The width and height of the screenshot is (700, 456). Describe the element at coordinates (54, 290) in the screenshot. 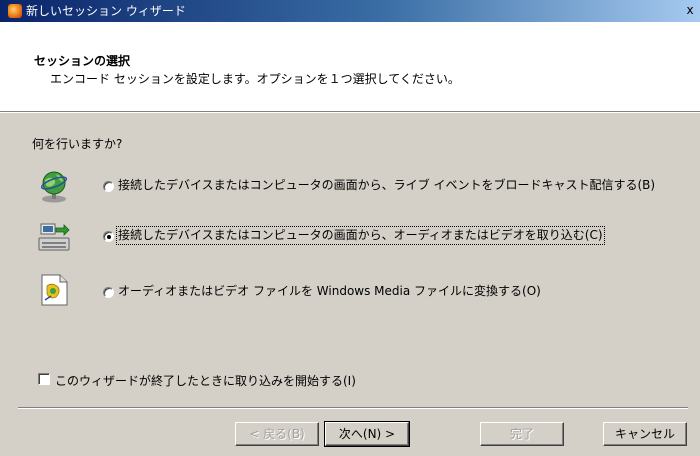

I see `convert-file-icon` at that location.